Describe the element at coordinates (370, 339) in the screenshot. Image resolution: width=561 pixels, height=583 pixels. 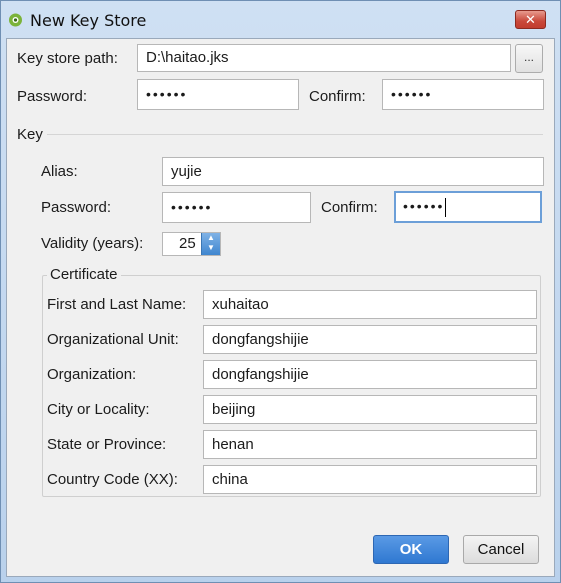
I see `cert-org-unit-input: dongfangshijie` at that location.